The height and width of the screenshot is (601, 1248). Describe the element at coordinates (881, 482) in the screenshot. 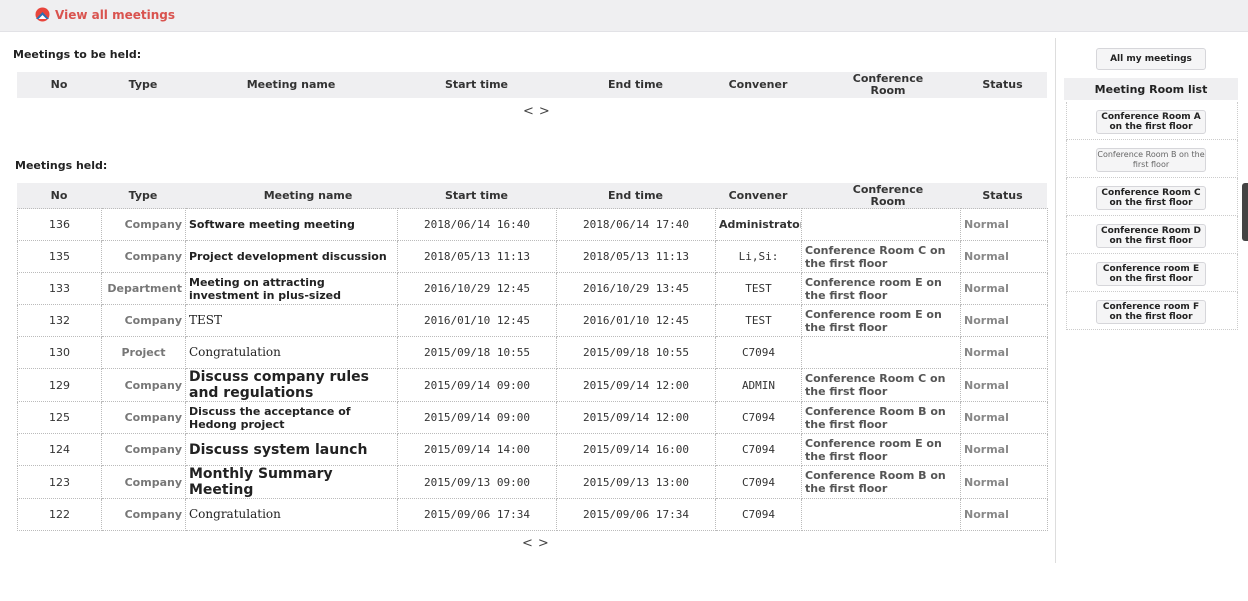

I see `cell-conference-room: Conference Room B on the first floor` at that location.